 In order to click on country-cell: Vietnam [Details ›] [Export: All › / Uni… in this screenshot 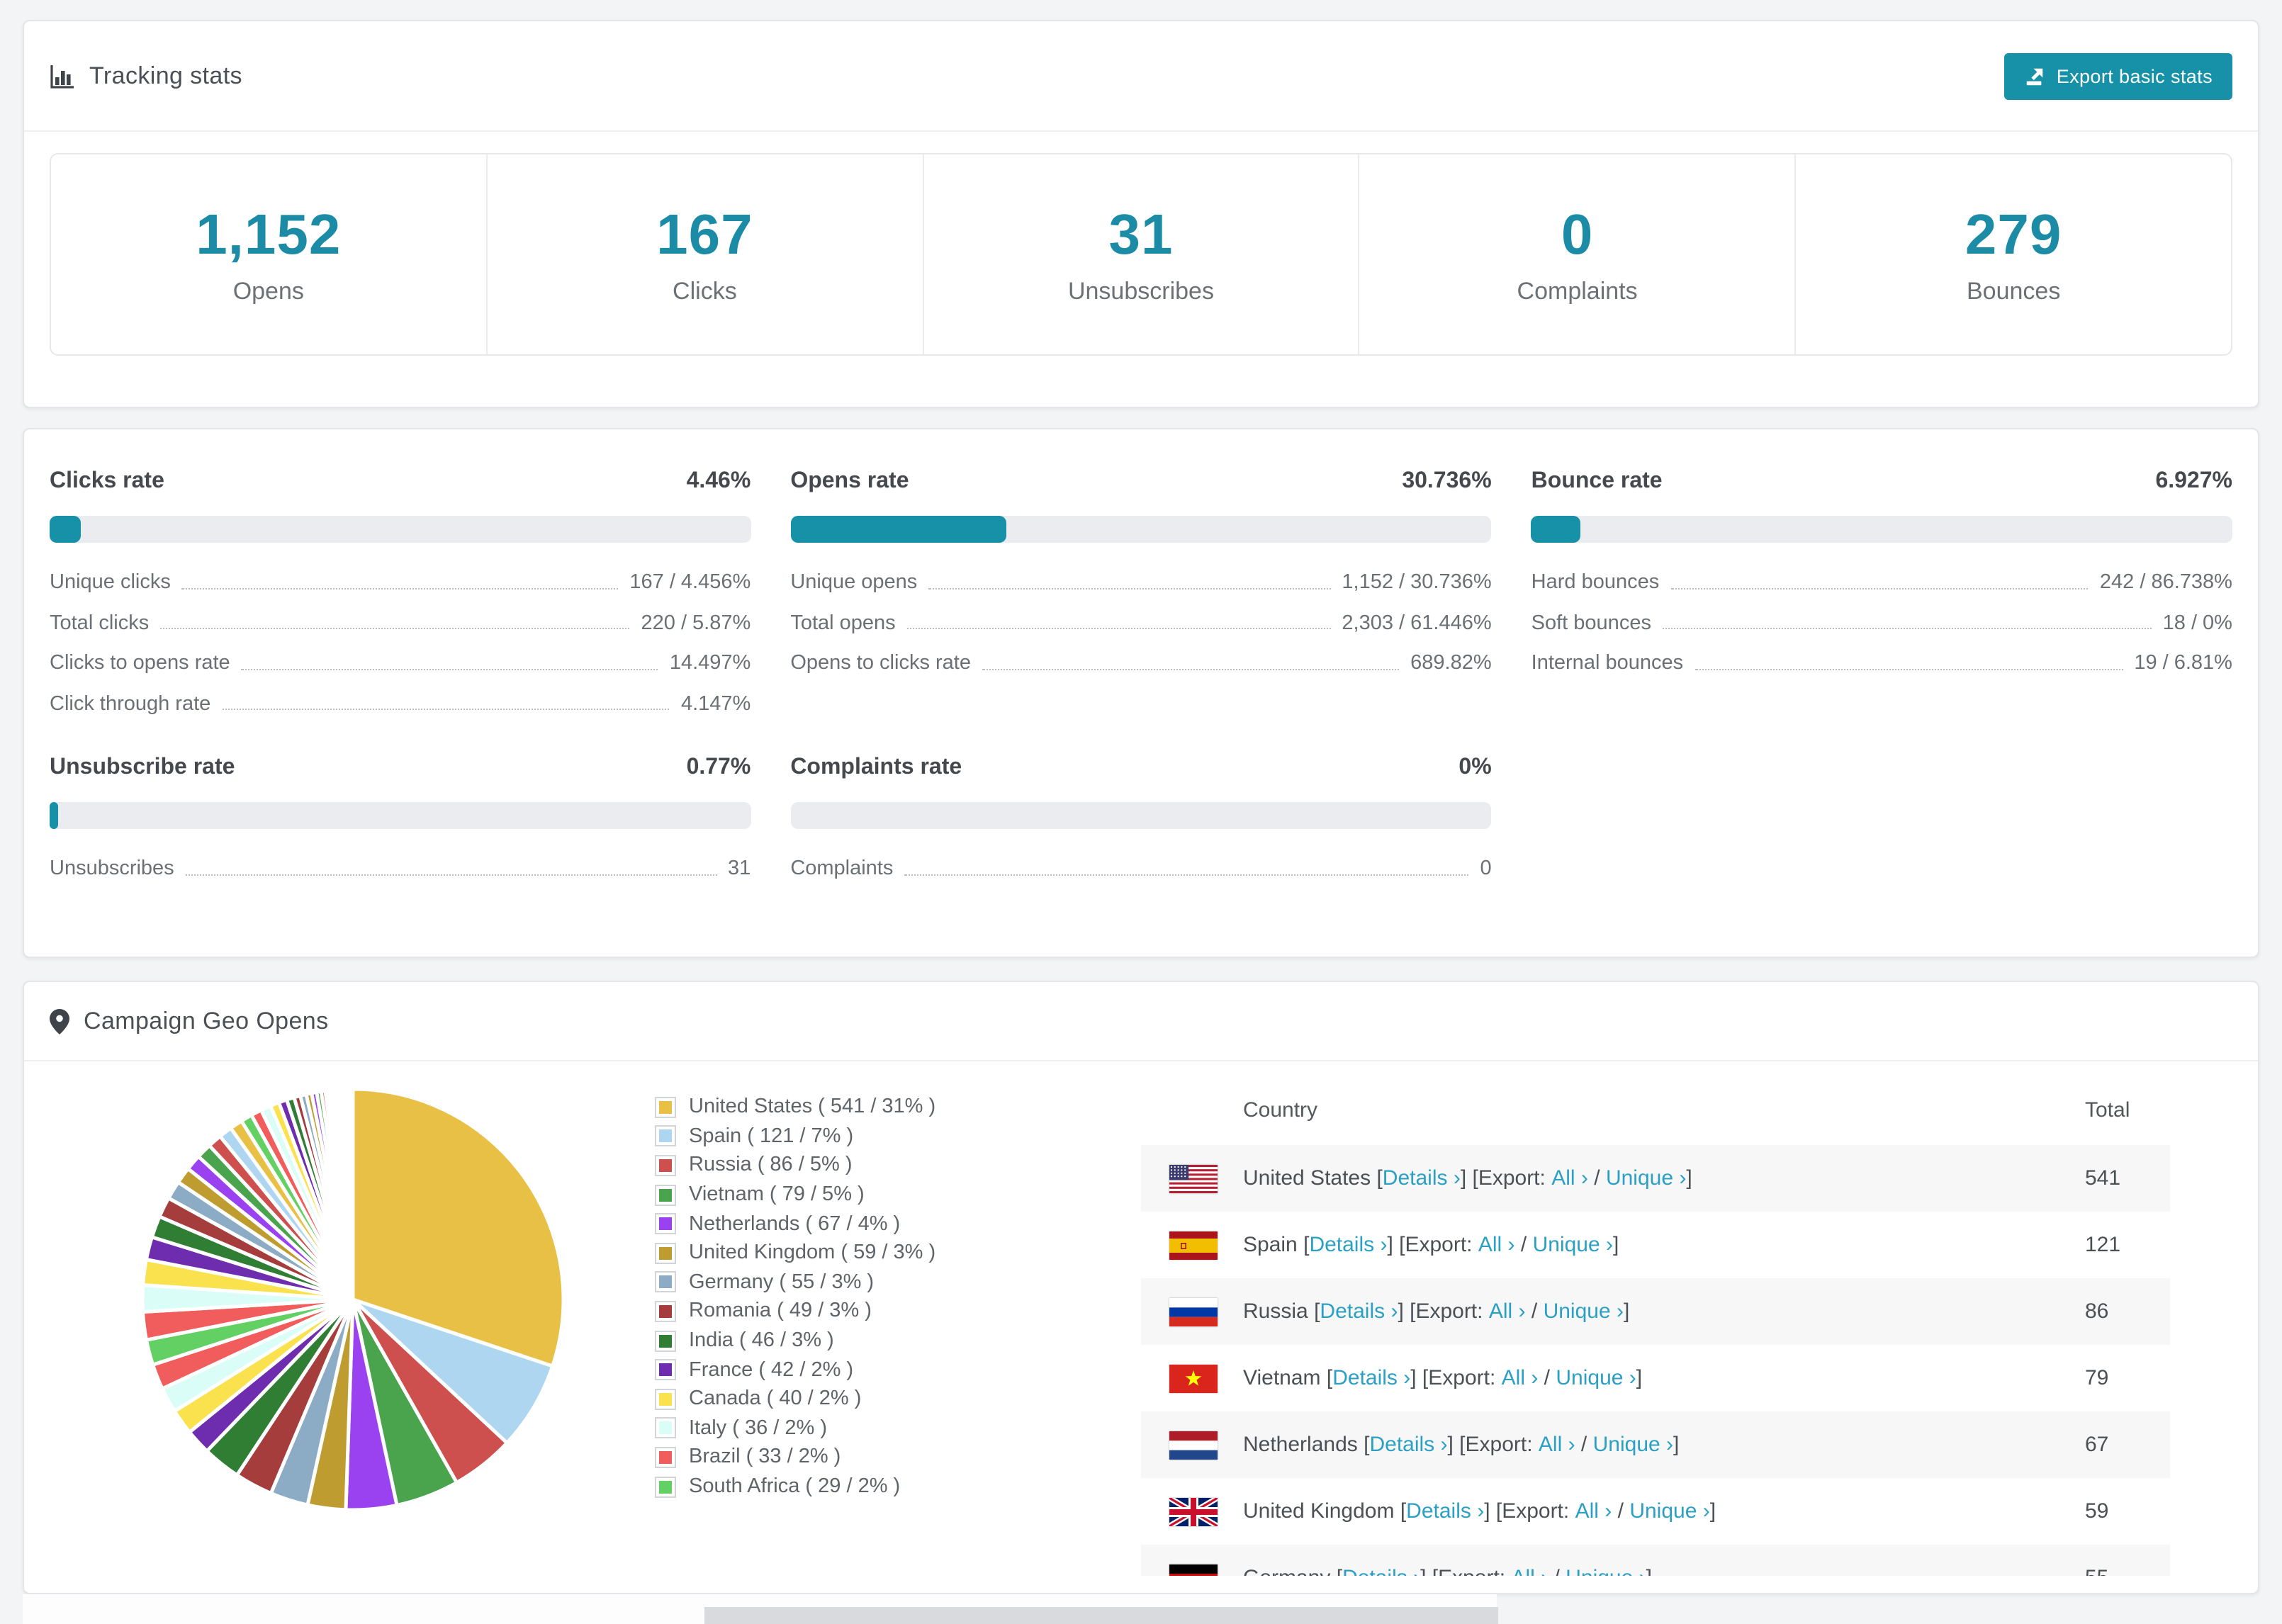, I will do `click(1613, 1378)`.